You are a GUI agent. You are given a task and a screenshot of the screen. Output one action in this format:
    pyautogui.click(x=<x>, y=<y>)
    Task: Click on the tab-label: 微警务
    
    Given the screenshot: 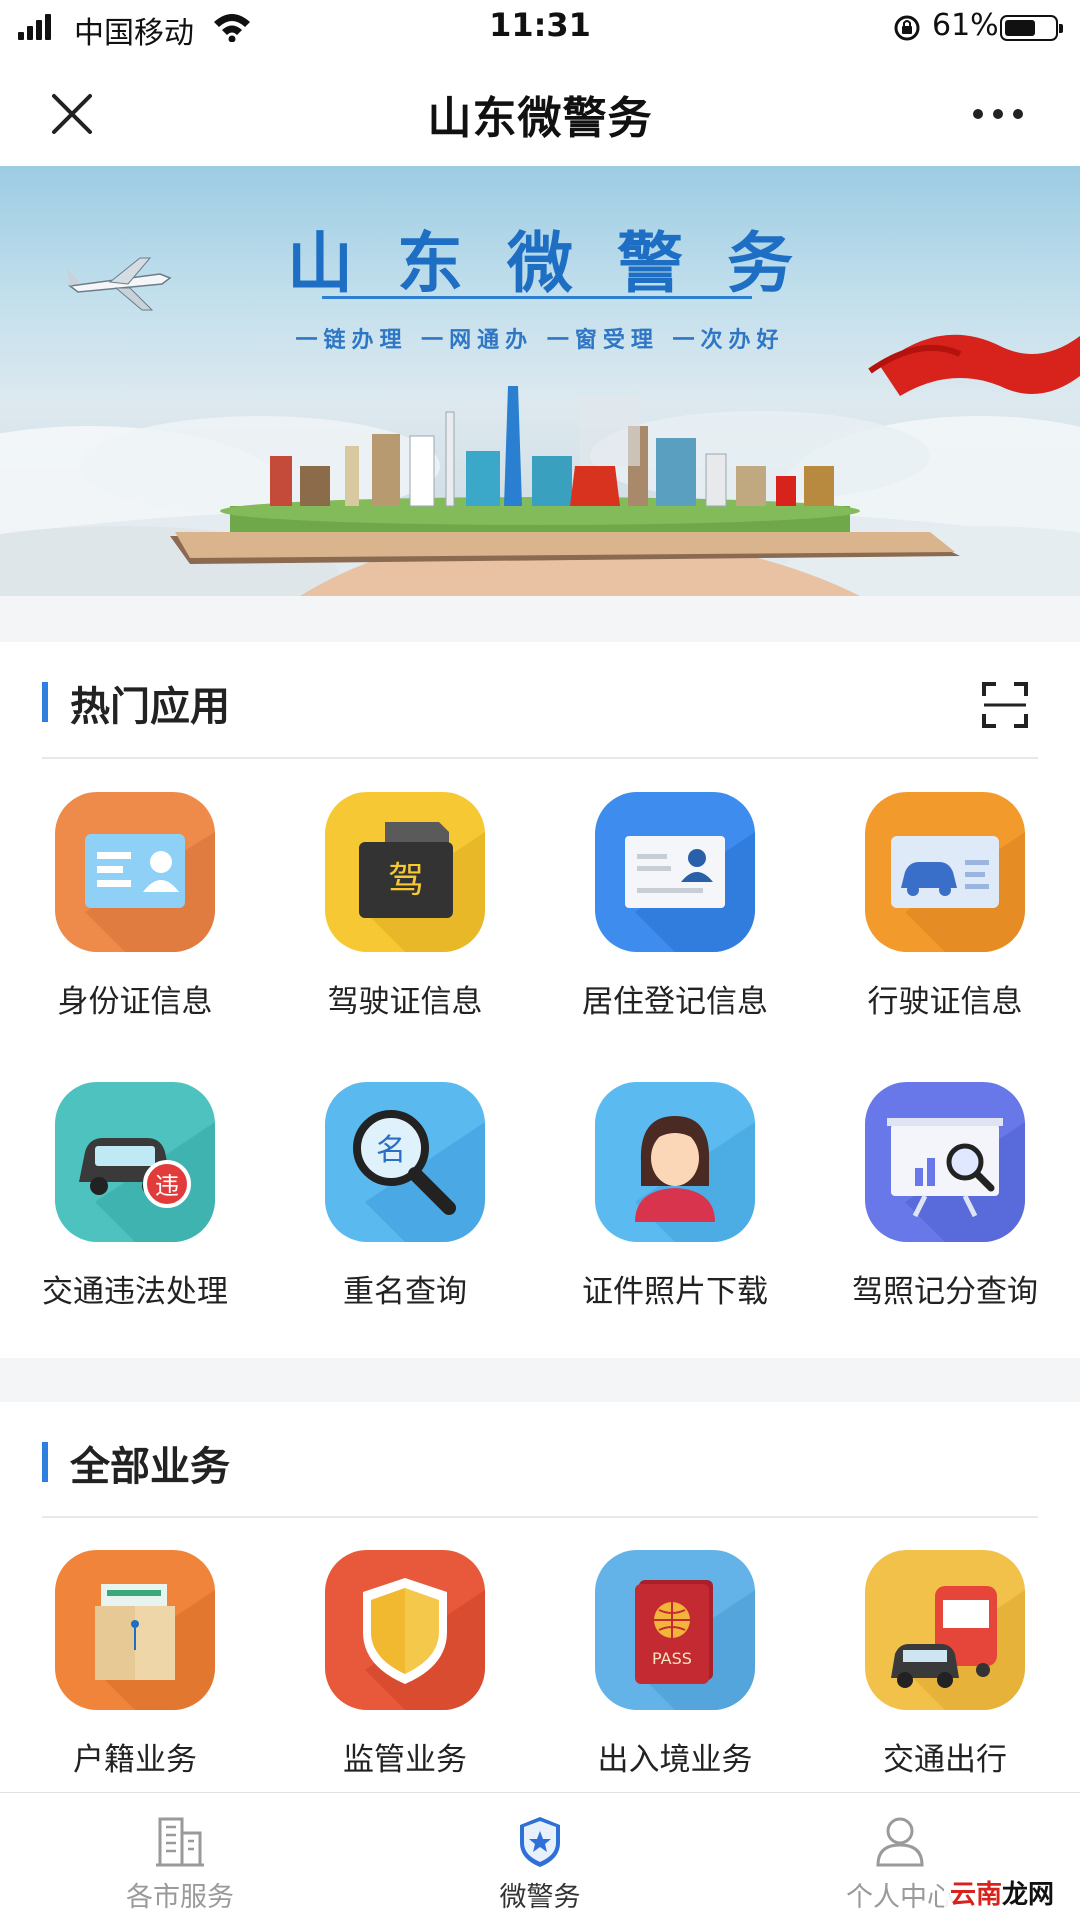 What is the action you would take?
    pyautogui.click(x=540, y=1897)
    